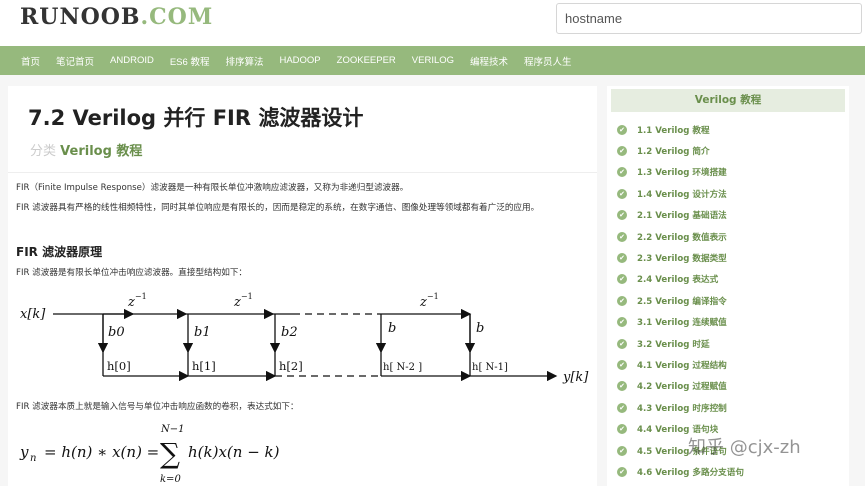  I want to click on sidebar-item-label: 2.3 Verilog 数据类型, so click(682, 259).